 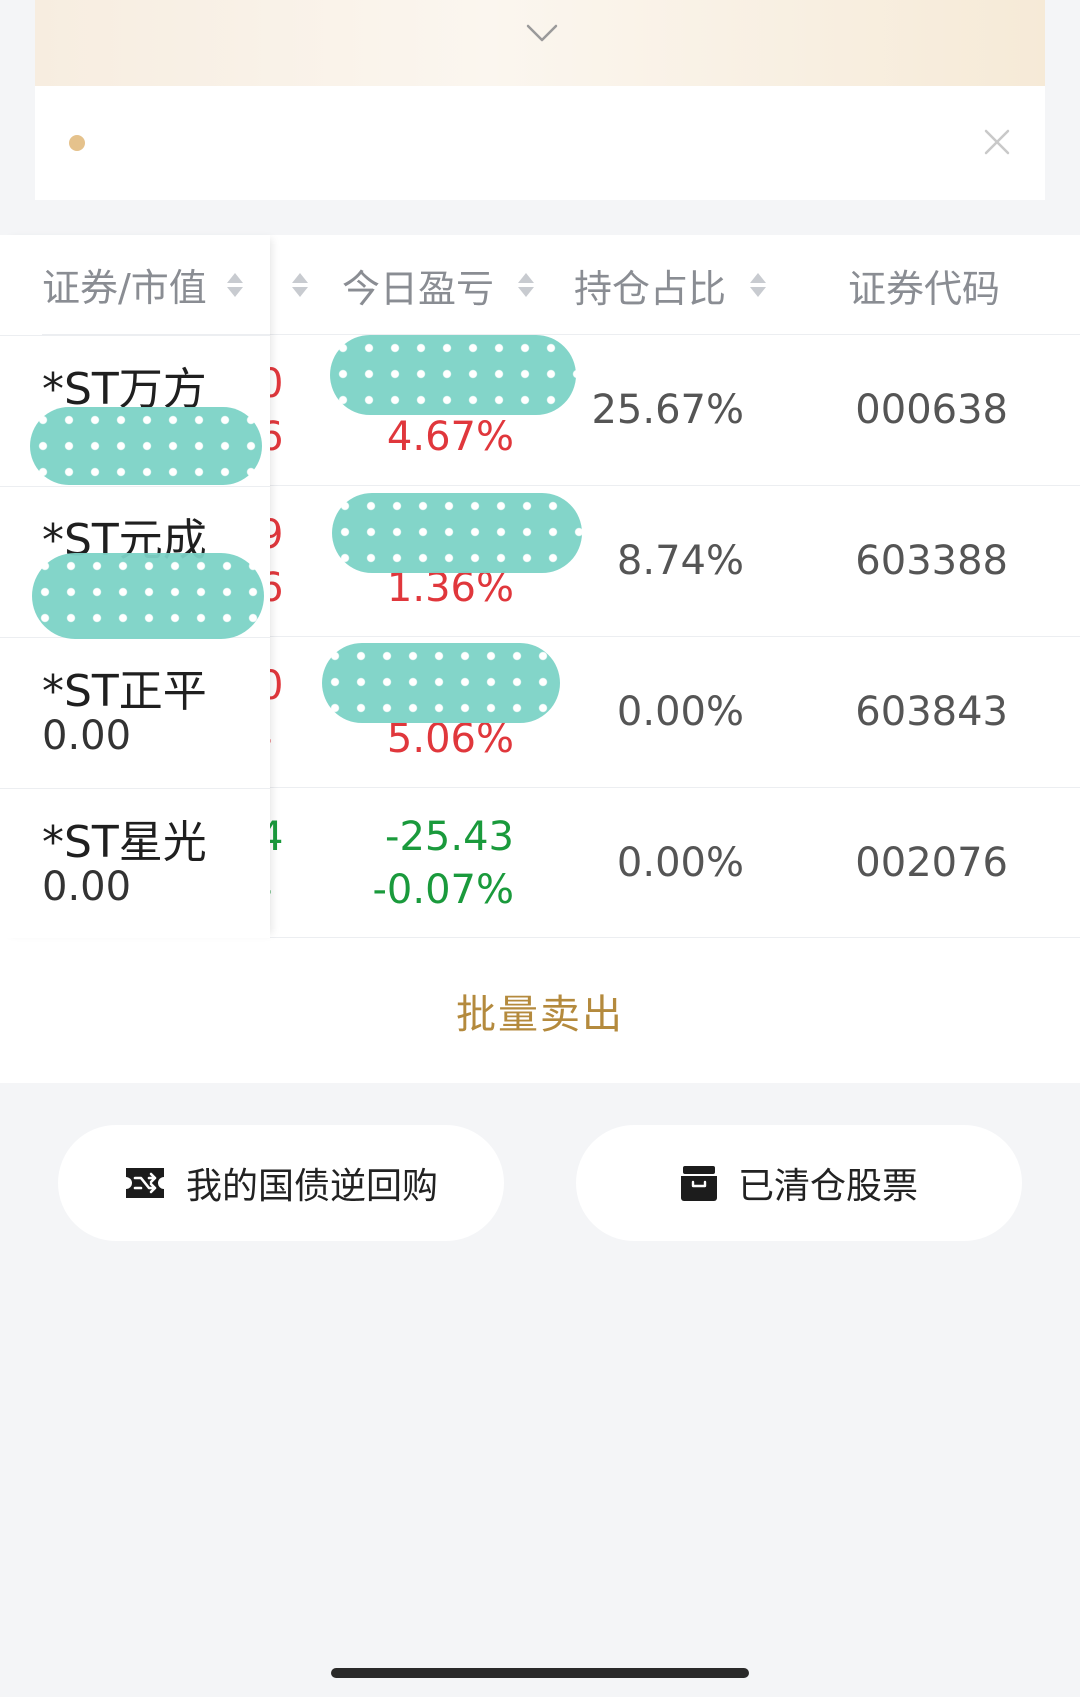 I want to click on archive-box-icon, so click(x=698, y=1183).